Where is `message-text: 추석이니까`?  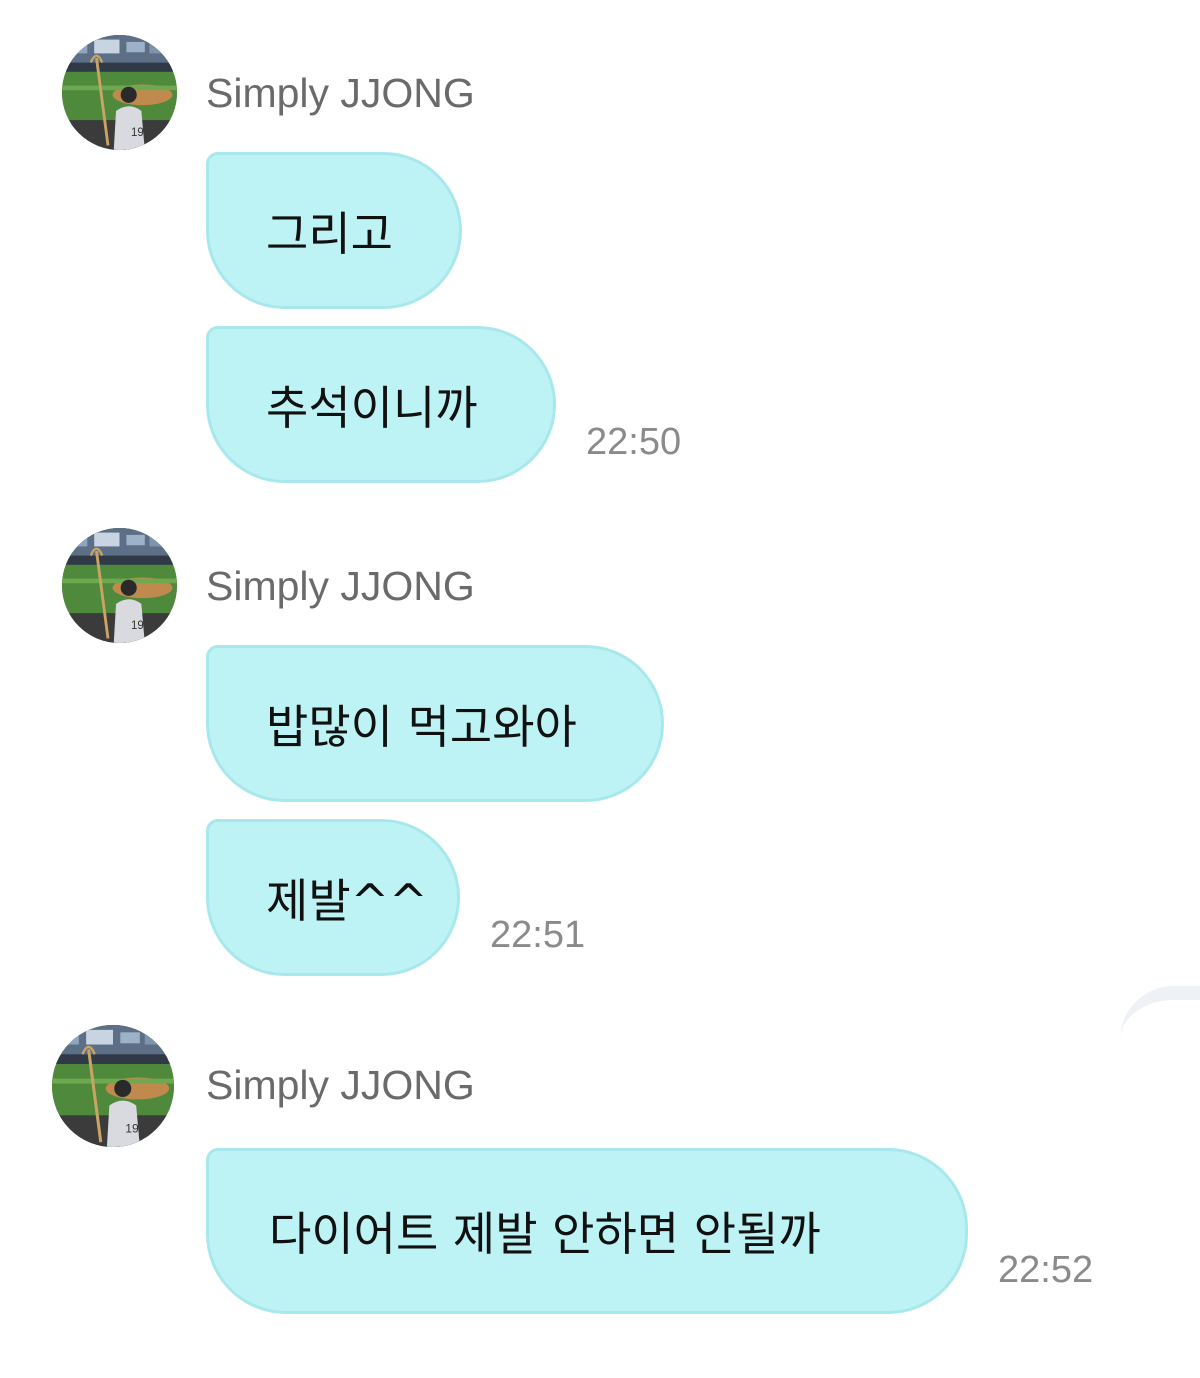 message-text: 추석이니까 is located at coordinates (372, 407).